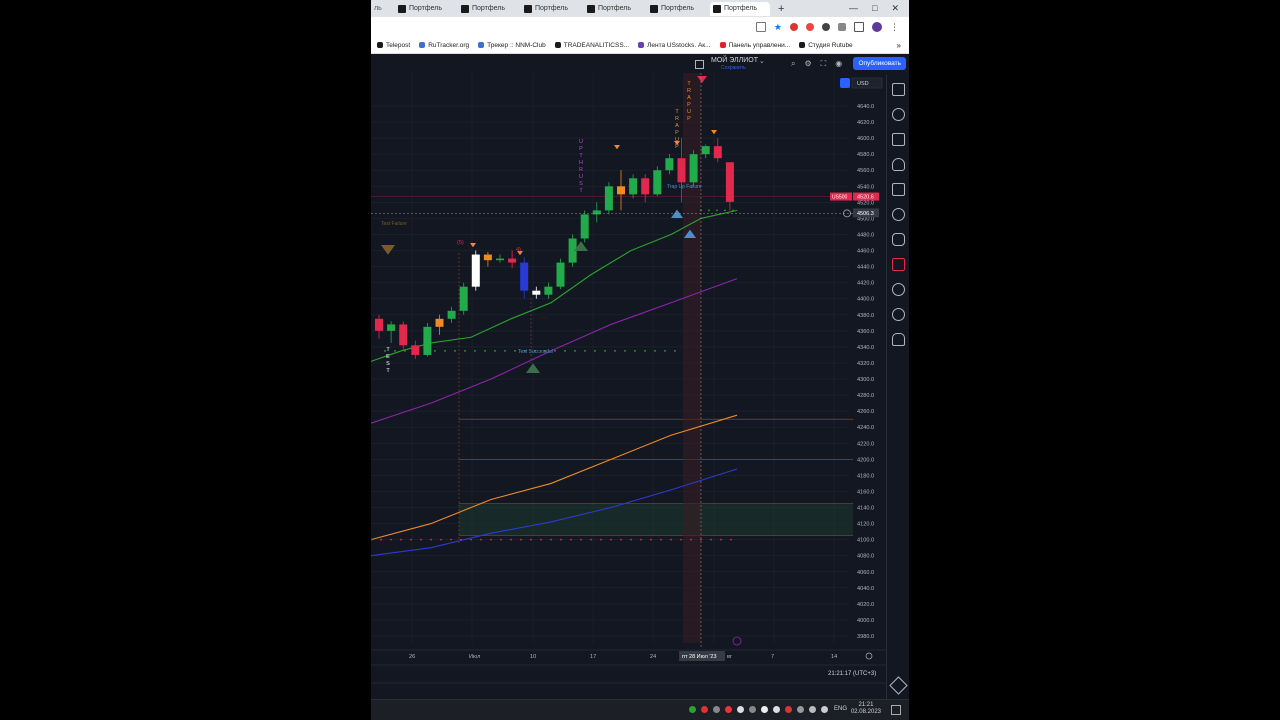 This screenshot has width=1280, height=720. Describe the element at coordinates (899, 45) in the screenshot. I see `bookmarks-overflow-icon: »` at that location.